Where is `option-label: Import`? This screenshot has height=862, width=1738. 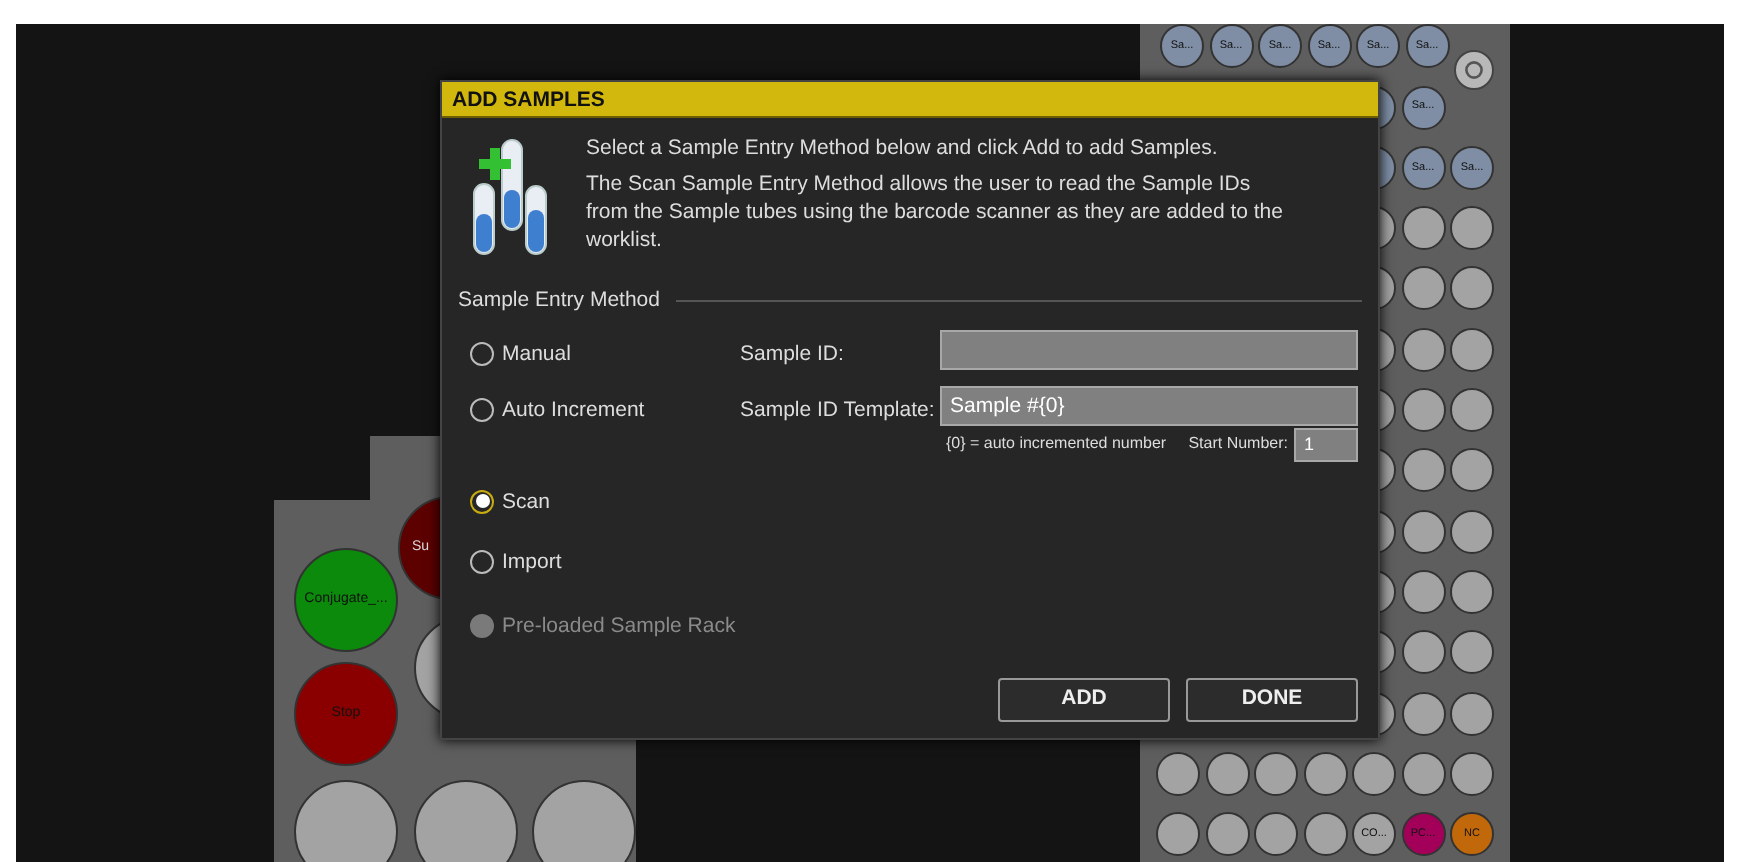 option-label: Import is located at coordinates (532, 561).